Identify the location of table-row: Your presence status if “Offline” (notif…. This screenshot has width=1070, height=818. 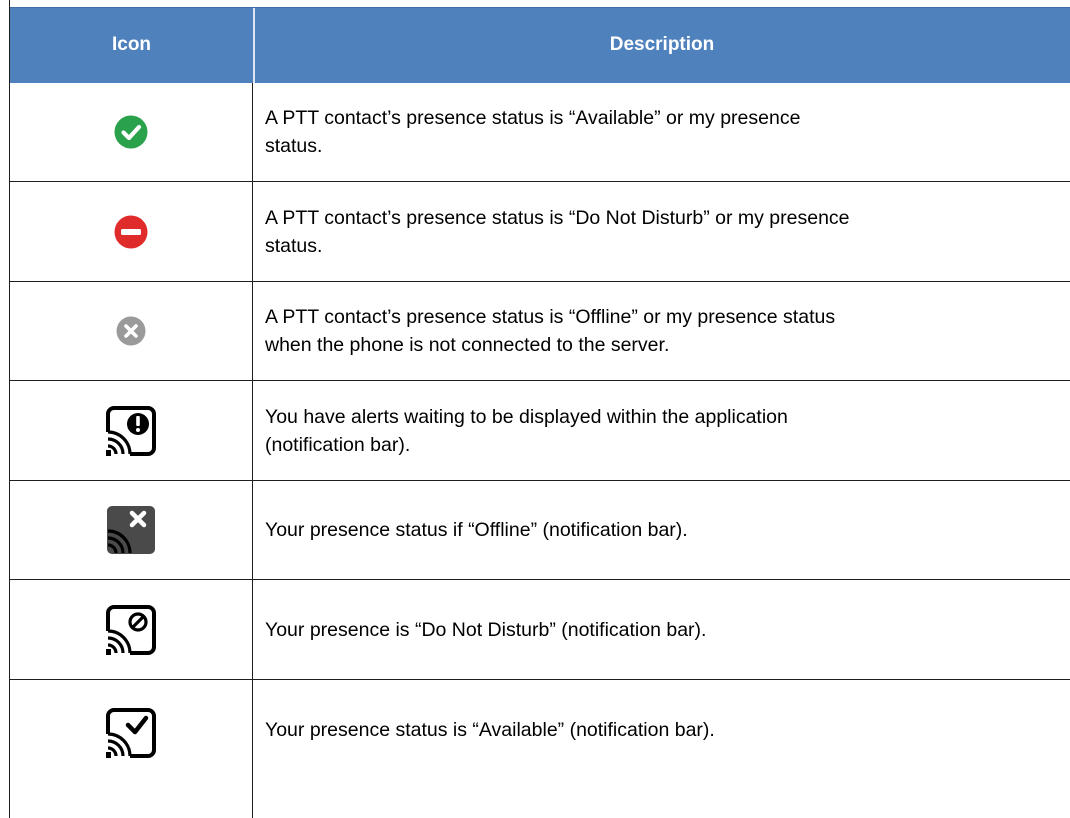
(540, 530).